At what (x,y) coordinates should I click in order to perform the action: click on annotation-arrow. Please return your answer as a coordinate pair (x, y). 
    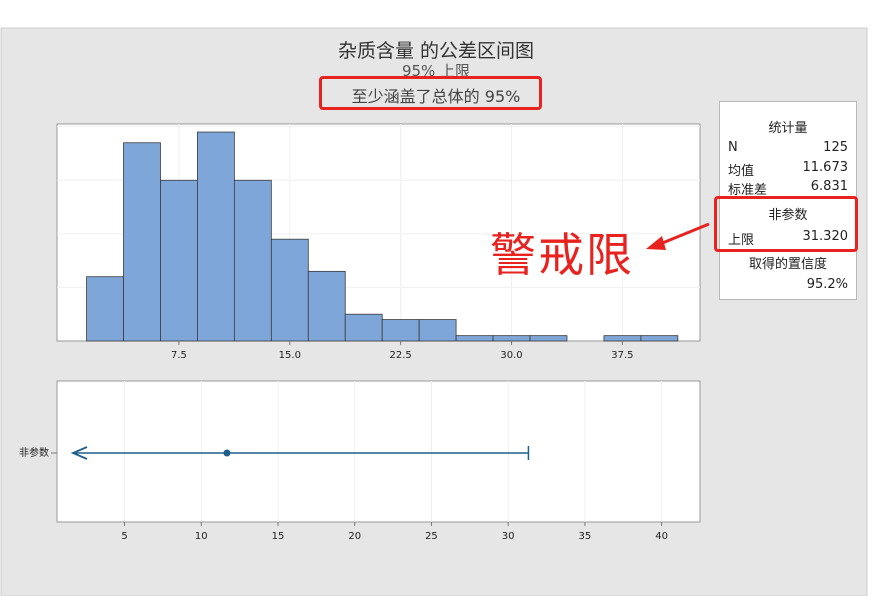
    Looking at the image, I should click on (678, 236).